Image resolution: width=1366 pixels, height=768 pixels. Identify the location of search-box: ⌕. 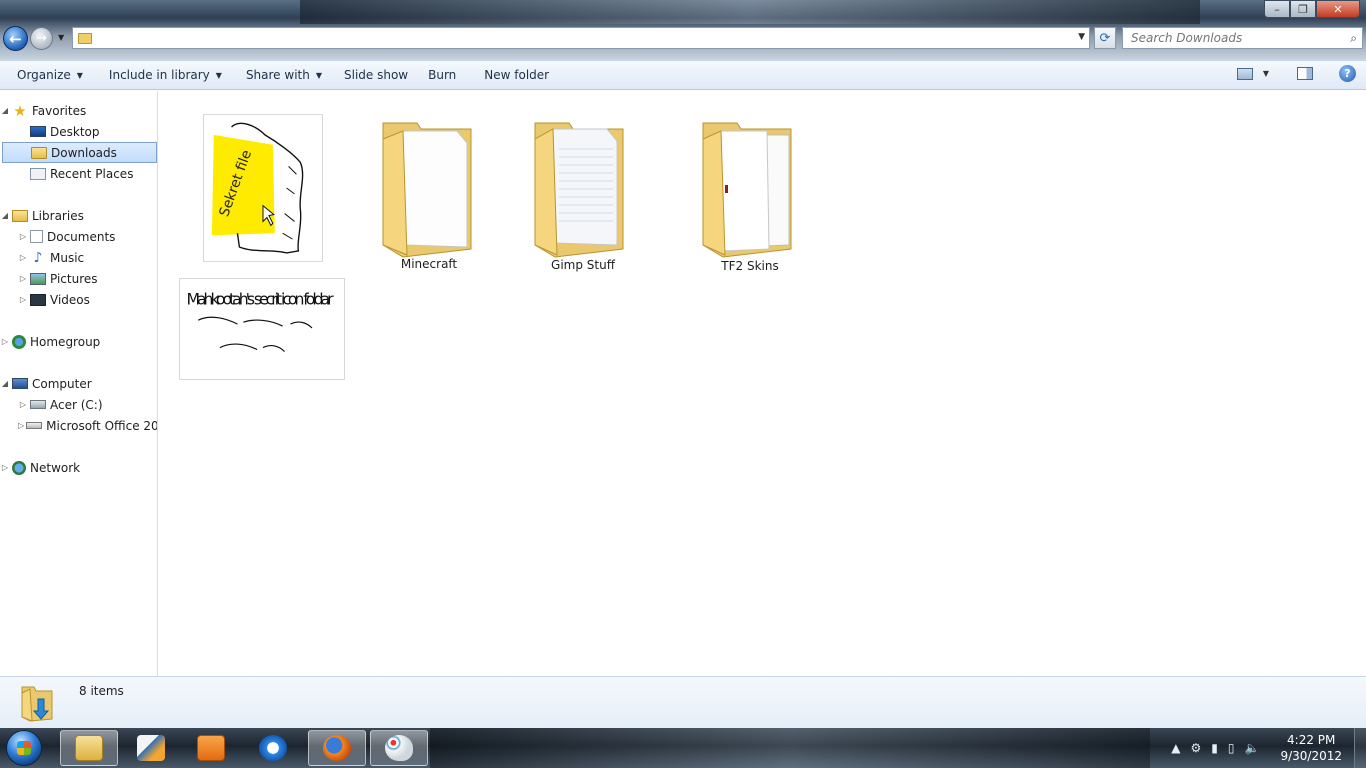
(1242, 38).